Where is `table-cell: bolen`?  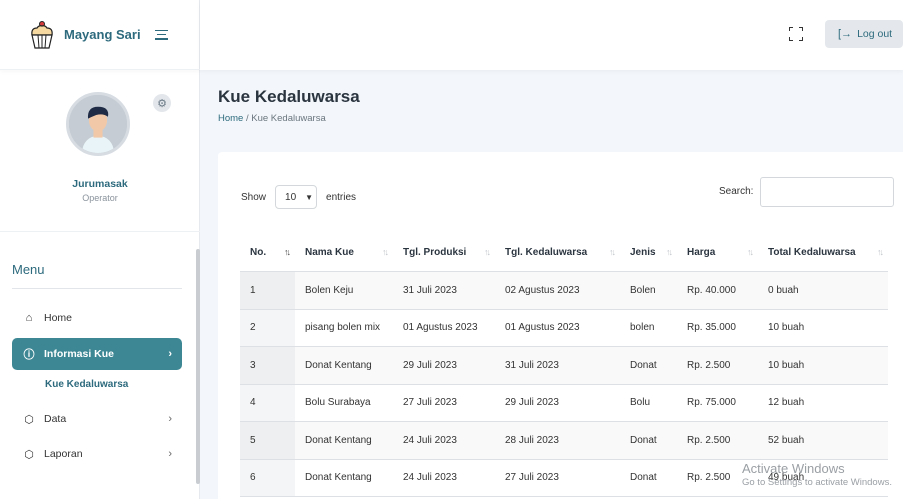 table-cell: bolen is located at coordinates (648, 328).